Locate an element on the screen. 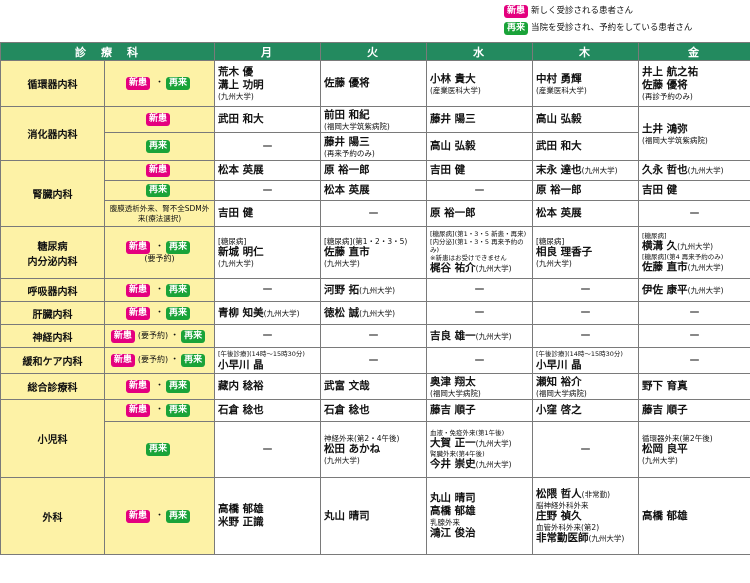  cell-renal-dia-fri: ー is located at coordinates (694, 213).